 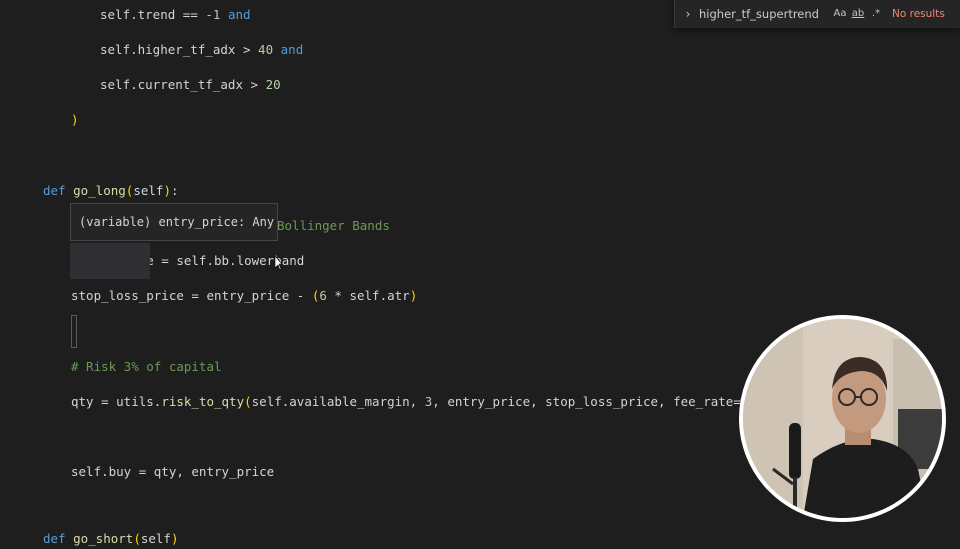 What do you see at coordinates (368, 295) in the screenshot?
I see `code-token: * self.atr` at bounding box center [368, 295].